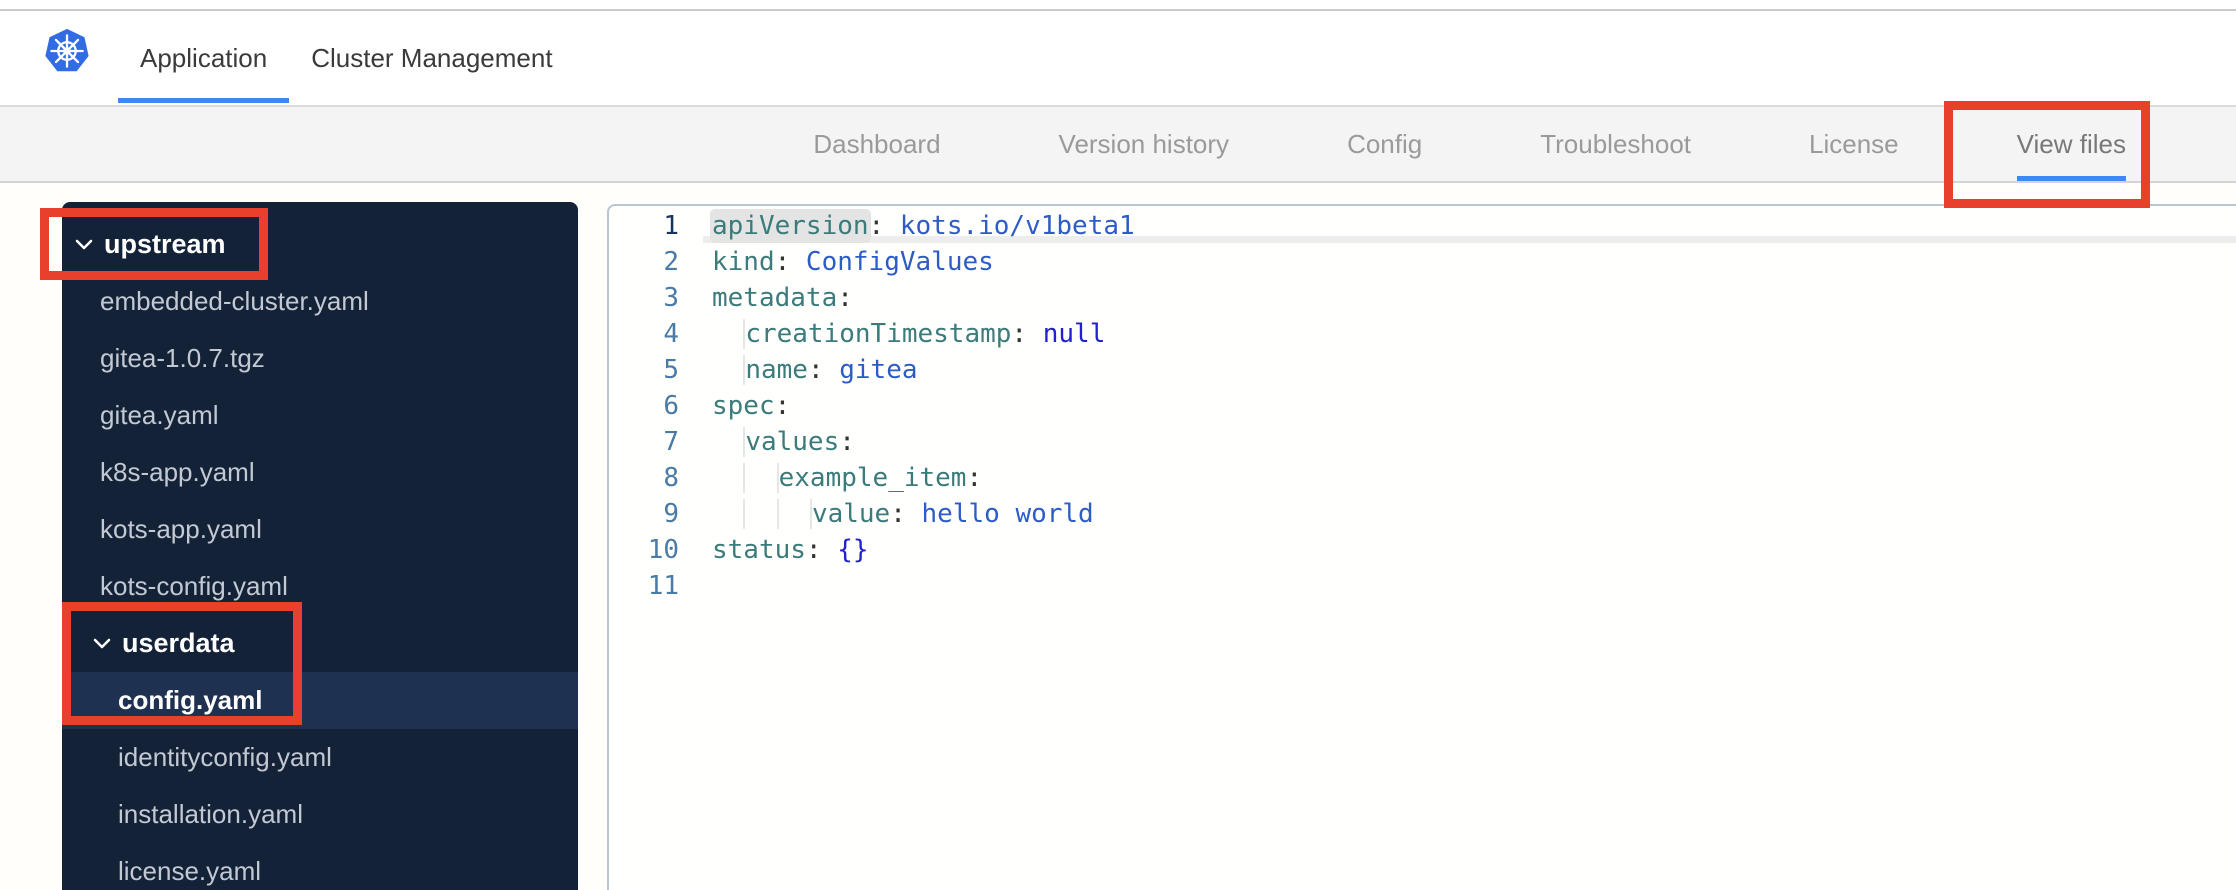  What do you see at coordinates (1422, 514) in the screenshot?
I see `code-line: 9 value: hello world` at bounding box center [1422, 514].